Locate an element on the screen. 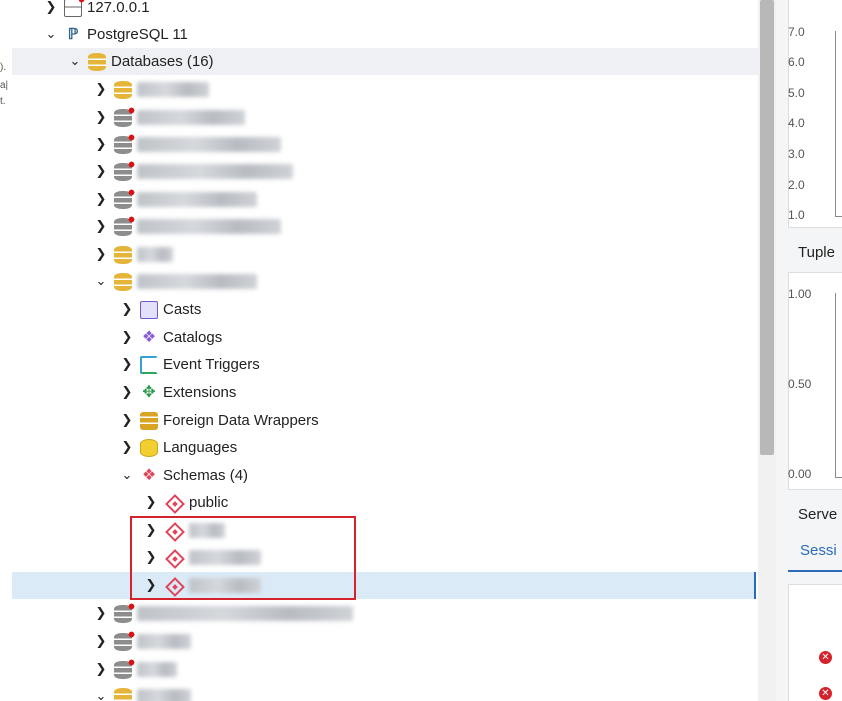 The width and height of the screenshot is (842, 701). y-tick-label: 5.0 is located at coordinates (796, 93).